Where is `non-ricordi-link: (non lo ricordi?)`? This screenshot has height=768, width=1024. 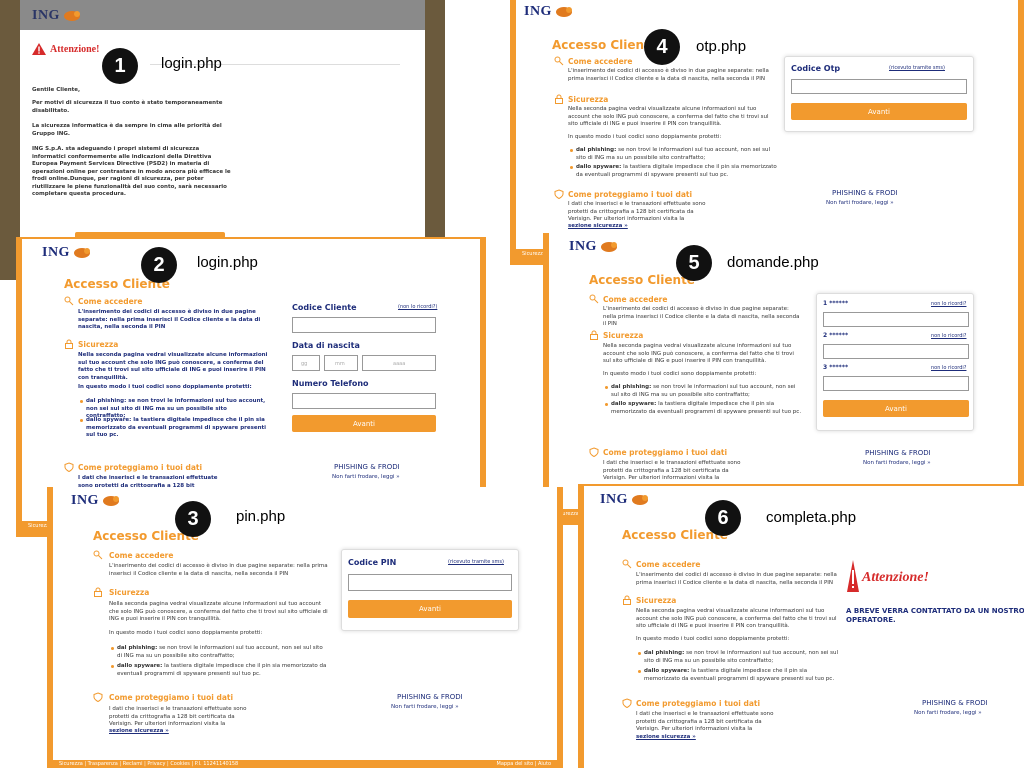 non-ricordi-link: (non lo ricordi?) is located at coordinates (417, 307).